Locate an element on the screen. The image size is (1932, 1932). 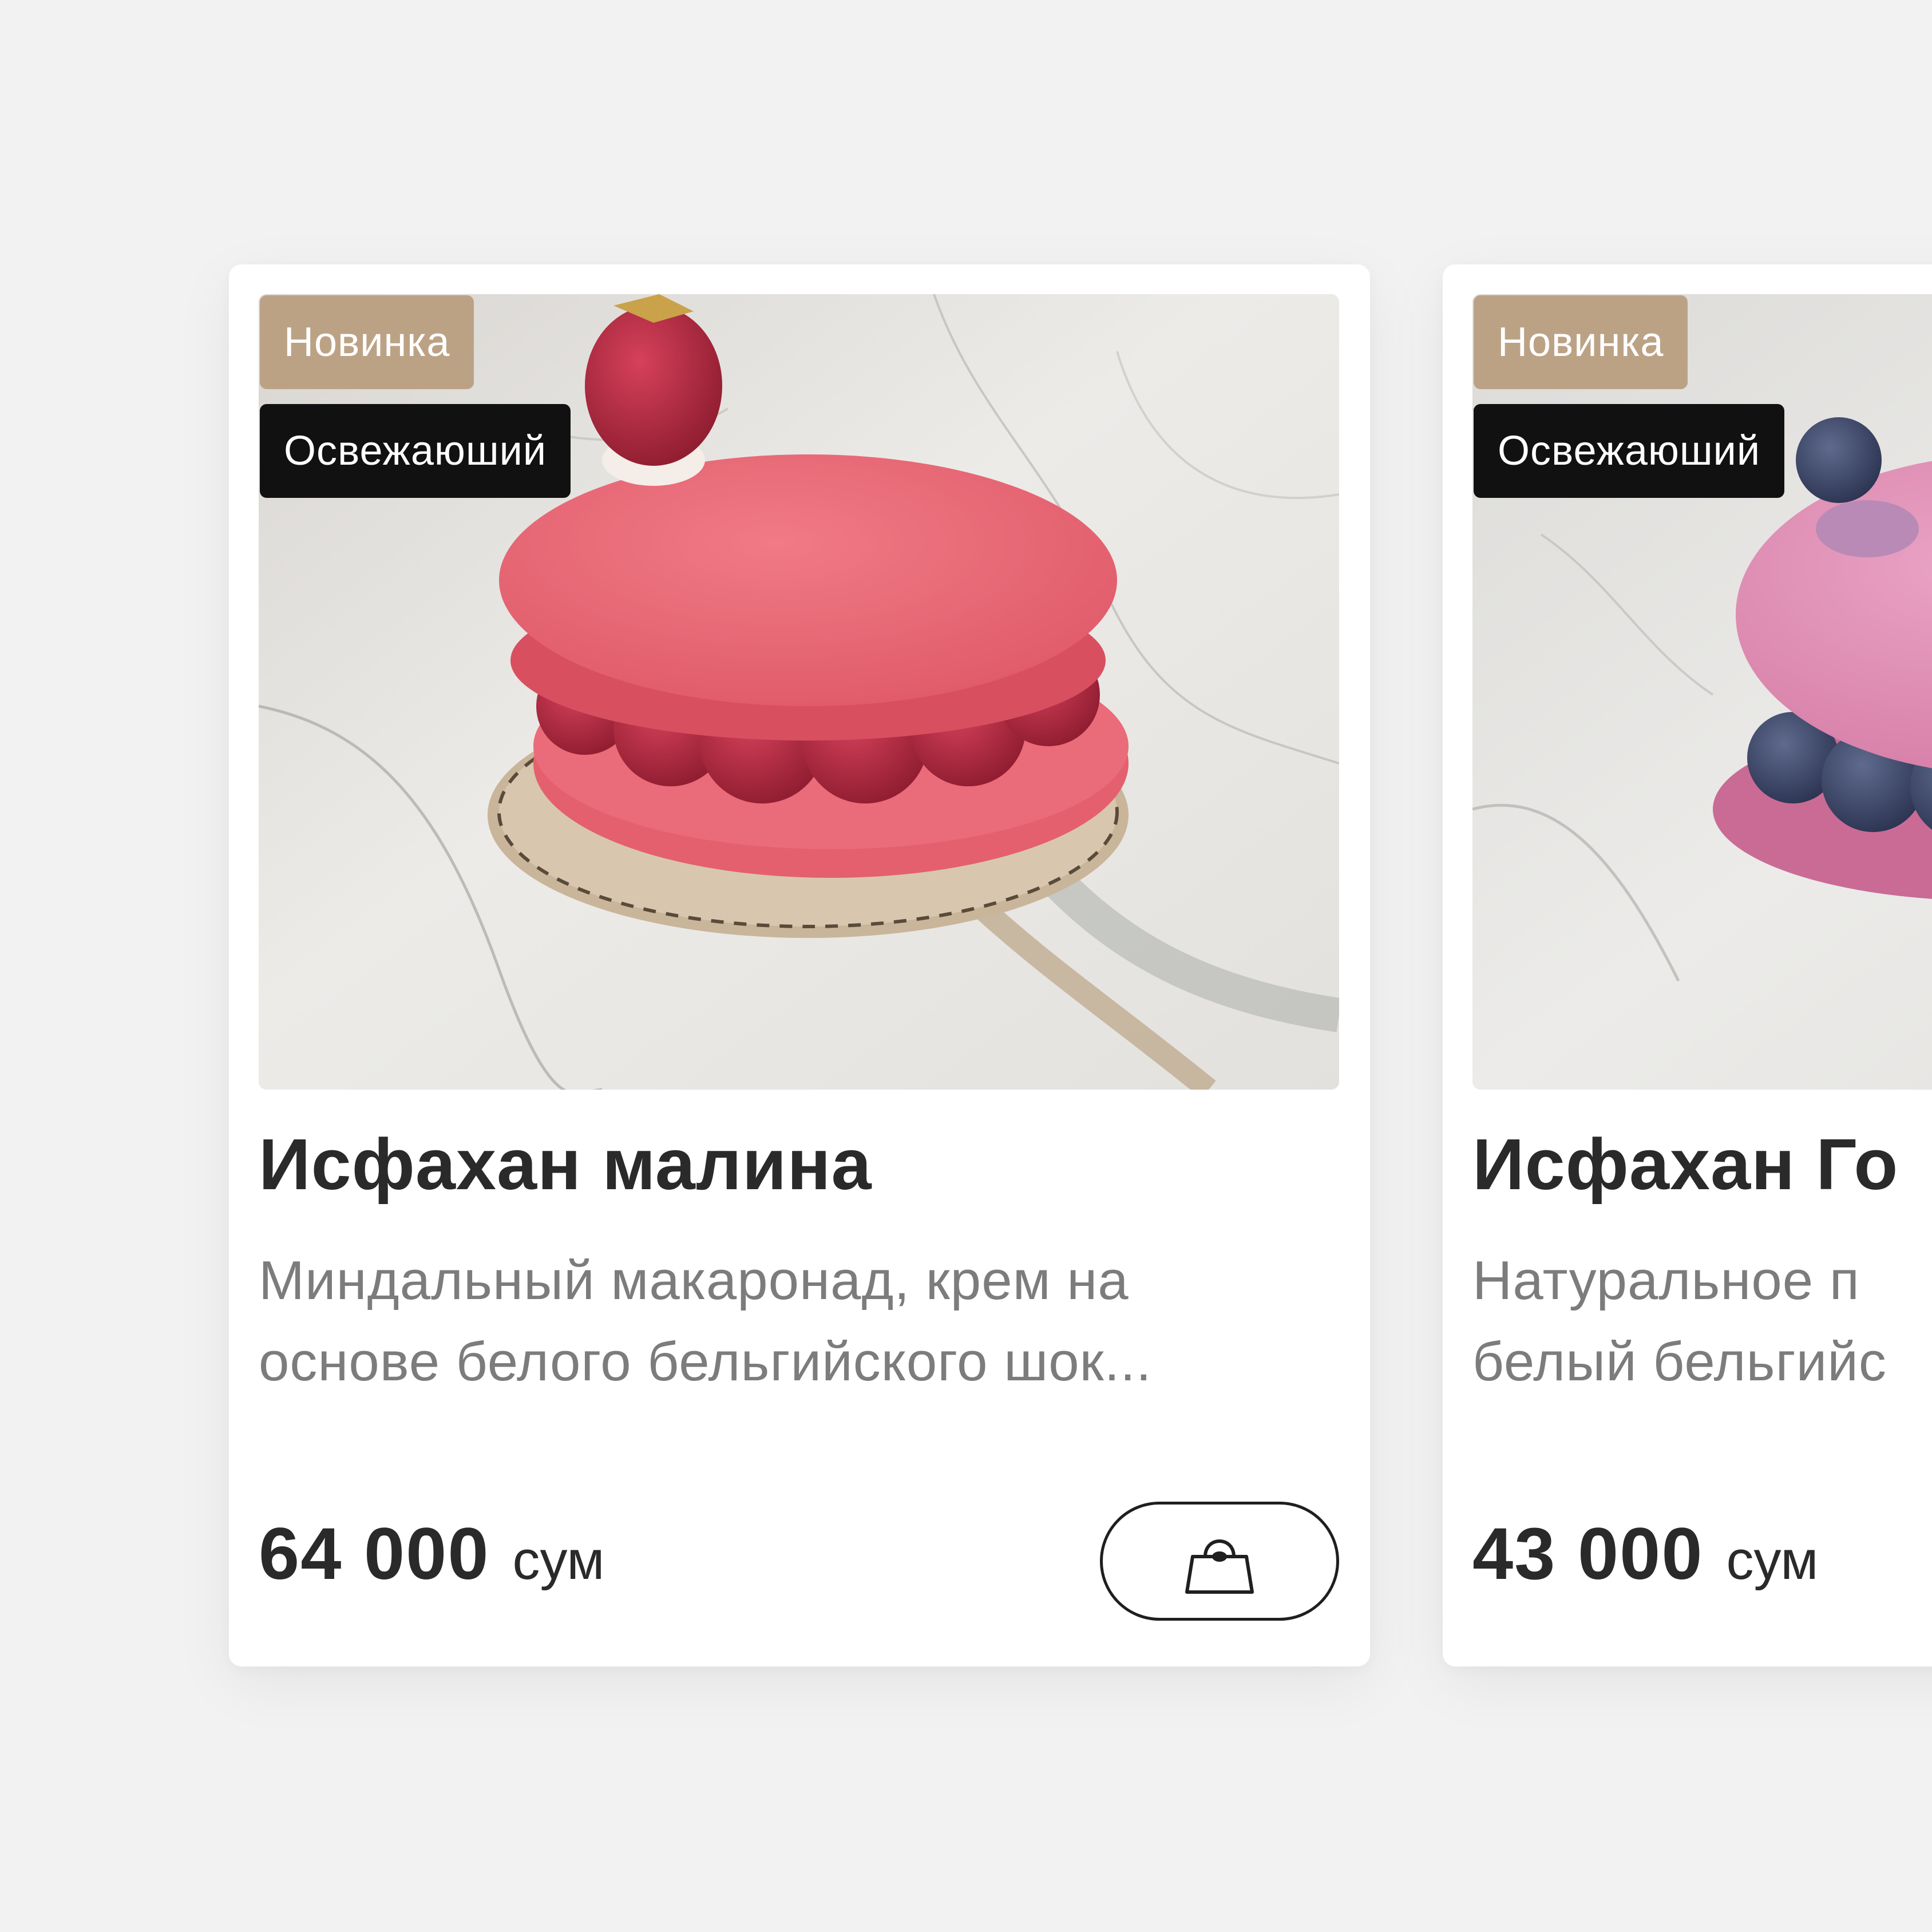
product-price: 64 000 сум is located at coordinates (431, 1554).